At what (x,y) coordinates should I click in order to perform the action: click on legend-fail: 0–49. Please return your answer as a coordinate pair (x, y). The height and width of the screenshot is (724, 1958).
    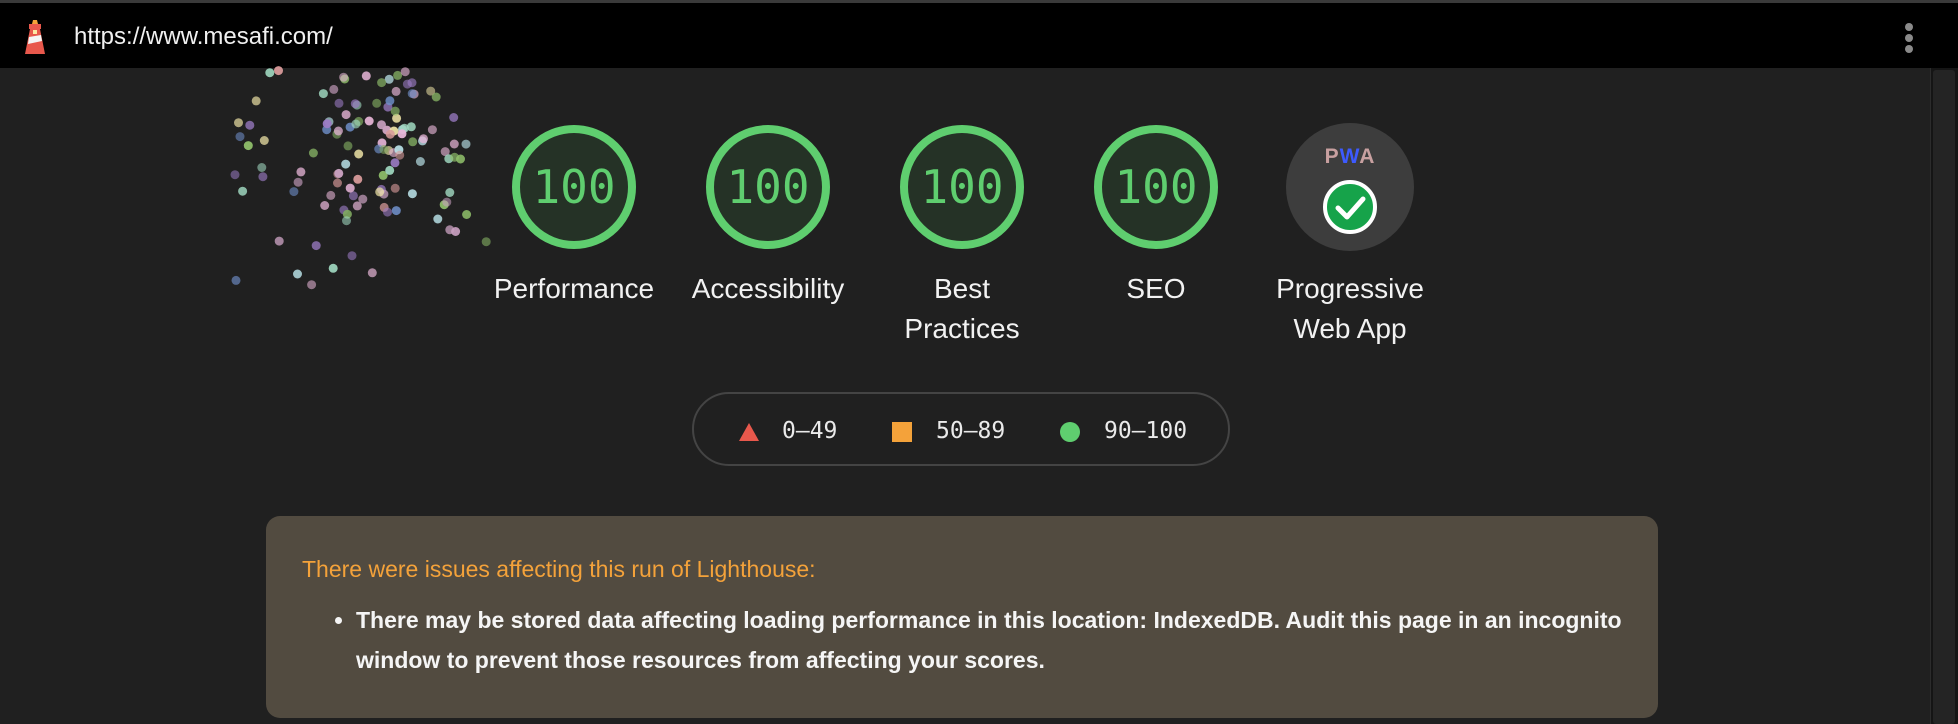
    Looking at the image, I should click on (787, 431).